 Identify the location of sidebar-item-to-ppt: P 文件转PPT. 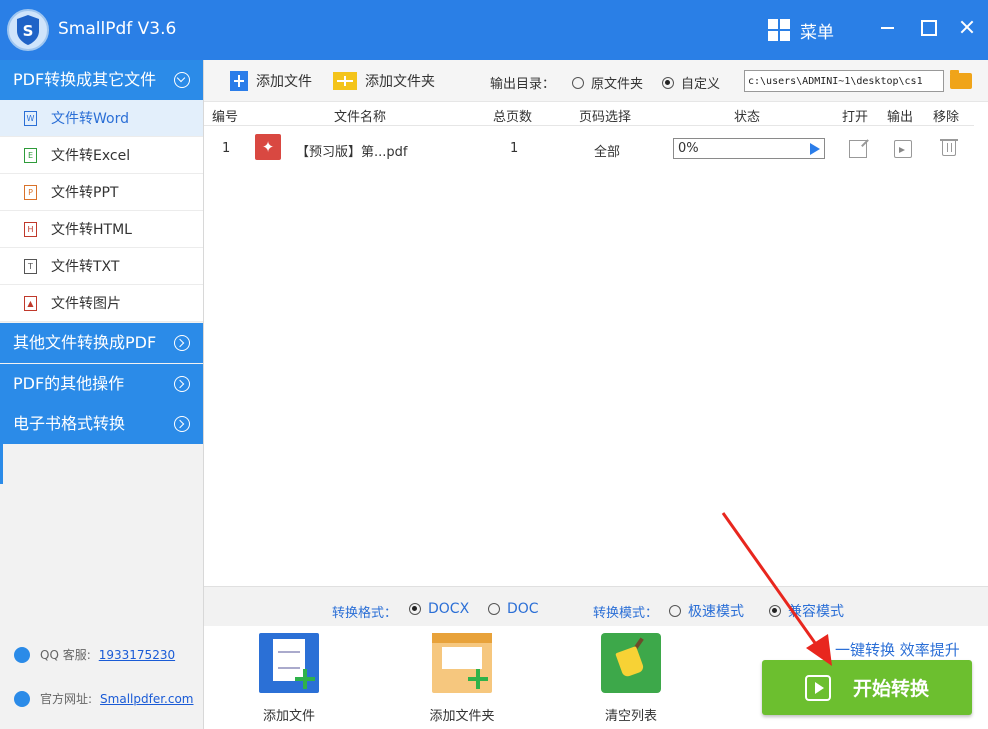
(101, 192).